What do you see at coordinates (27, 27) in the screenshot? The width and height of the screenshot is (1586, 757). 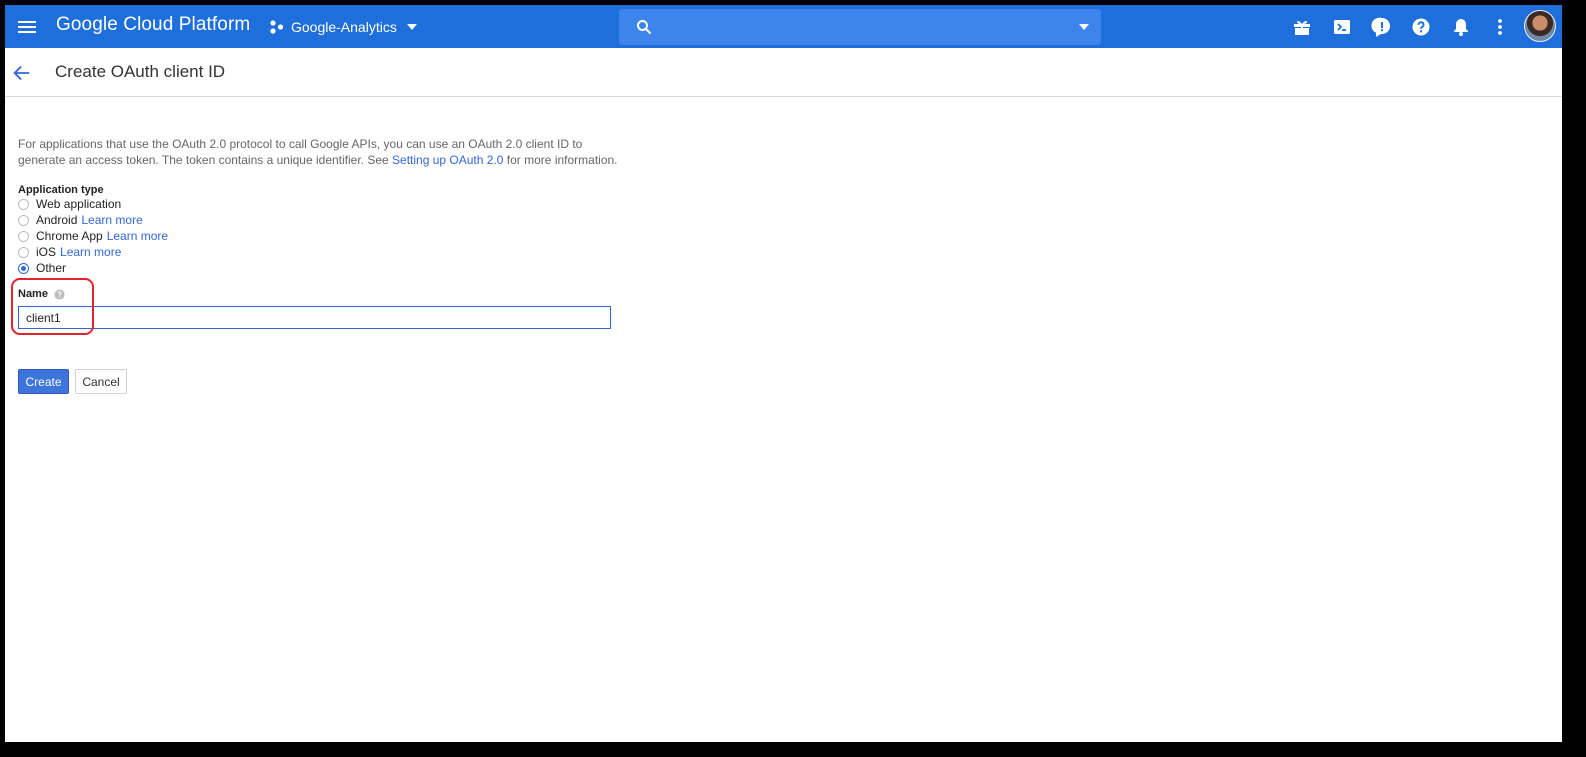 I see `menu-icon` at bounding box center [27, 27].